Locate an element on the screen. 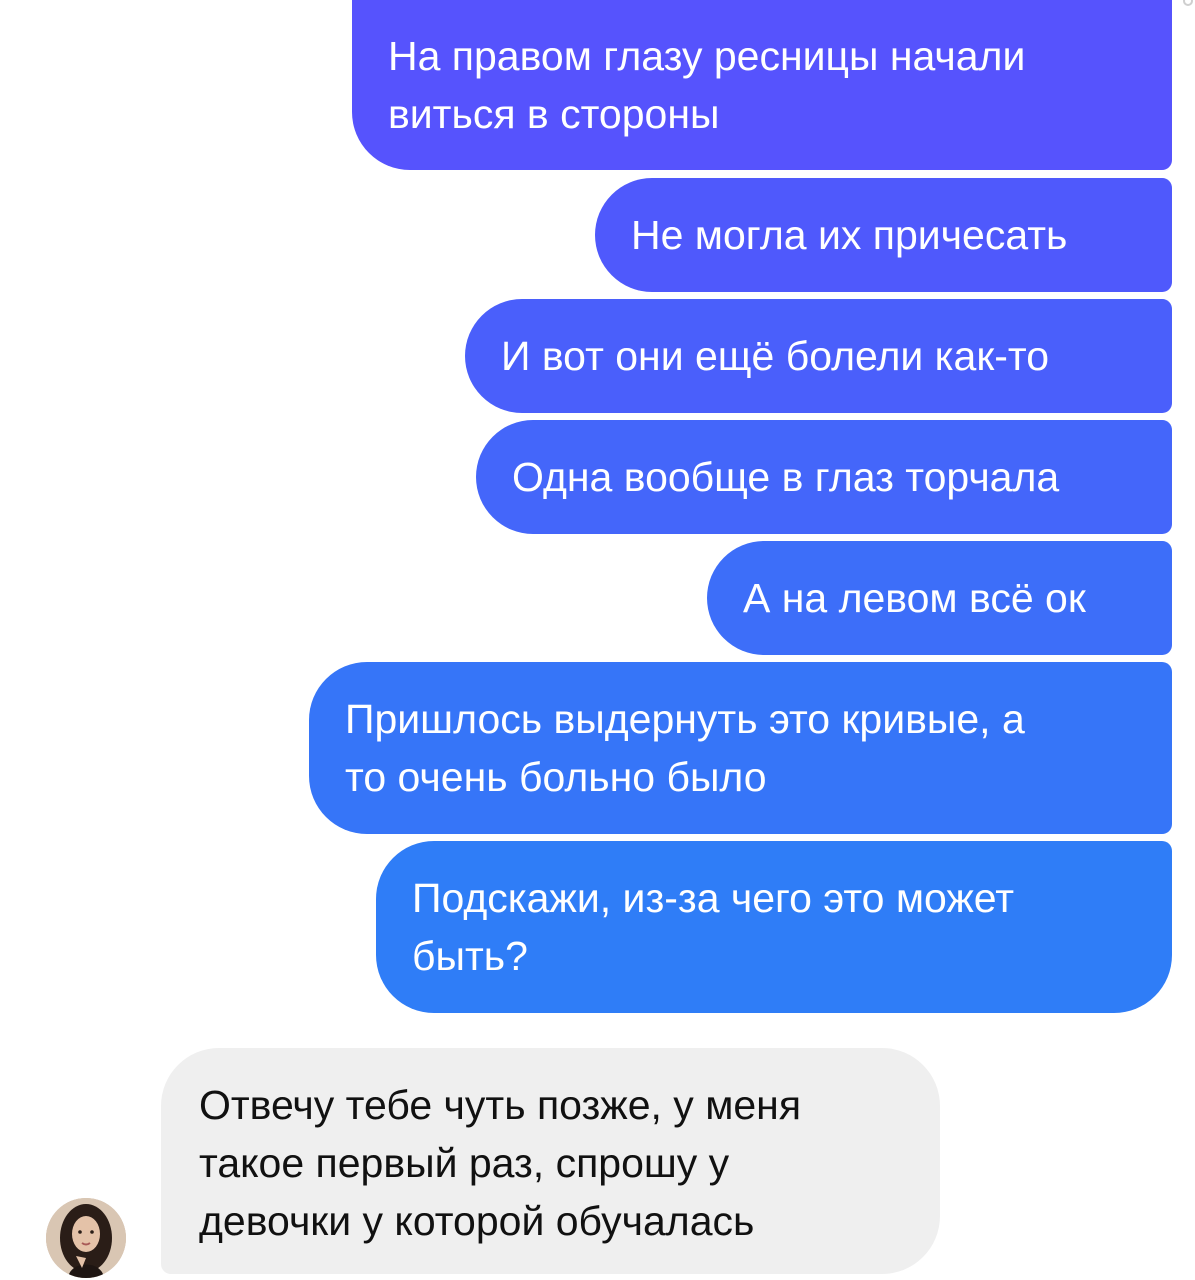 This screenshot has height=1280, width=1195. message-line: На правом глазу ресницы начали is located at coordinates (707, 56).